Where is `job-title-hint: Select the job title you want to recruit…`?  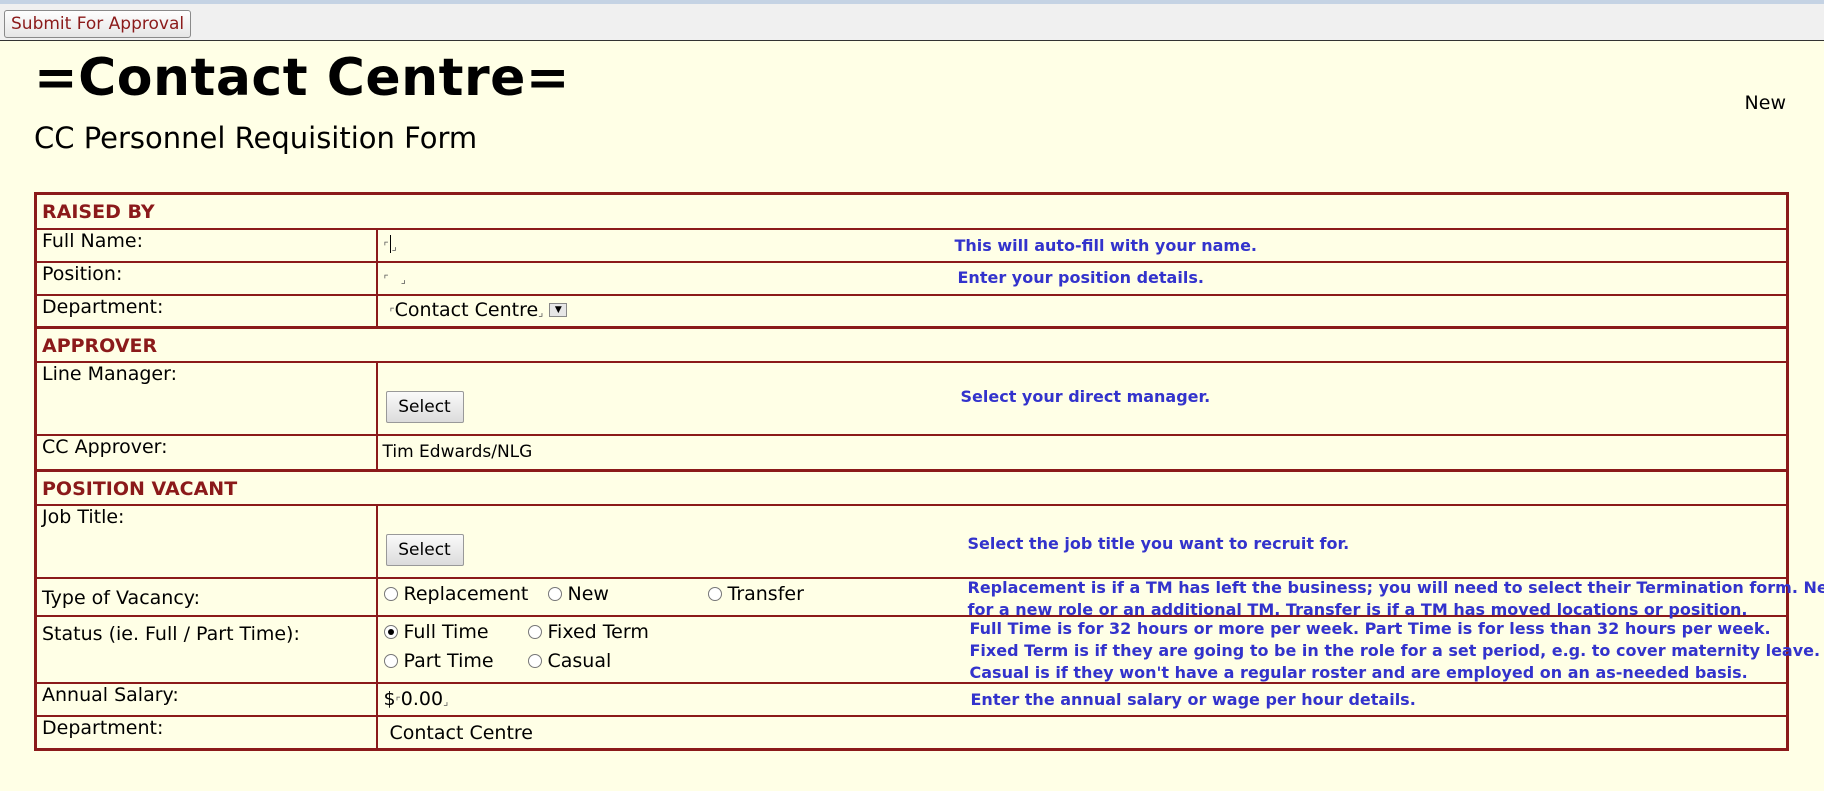 job-title-hint: Select the job title you want to recruit… is located at coordinates (1158, 543).